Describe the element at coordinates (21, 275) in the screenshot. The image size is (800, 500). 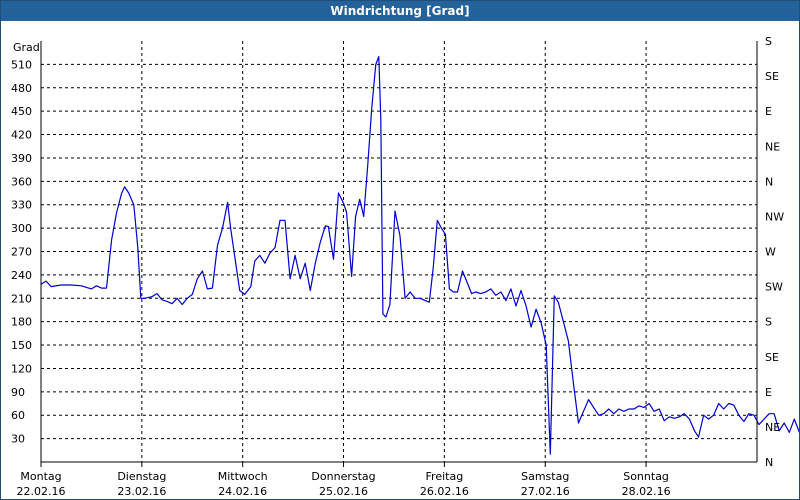
I see `y-tick-label: 240` at that location.